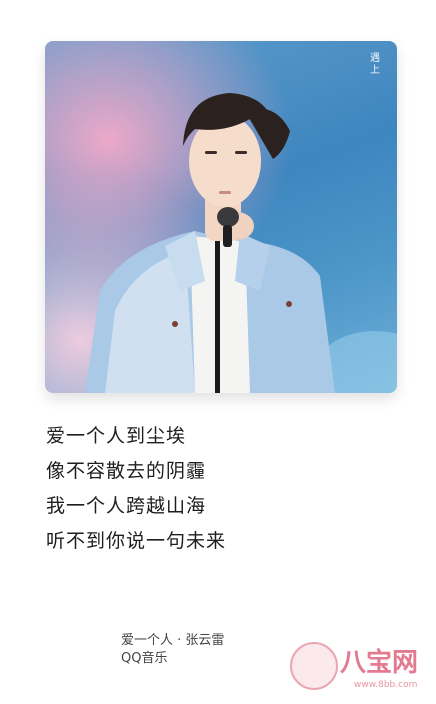 The image size is (436, 704). I want to click on lyric-line: 像不容散去的阴霾, so click(126, 471).